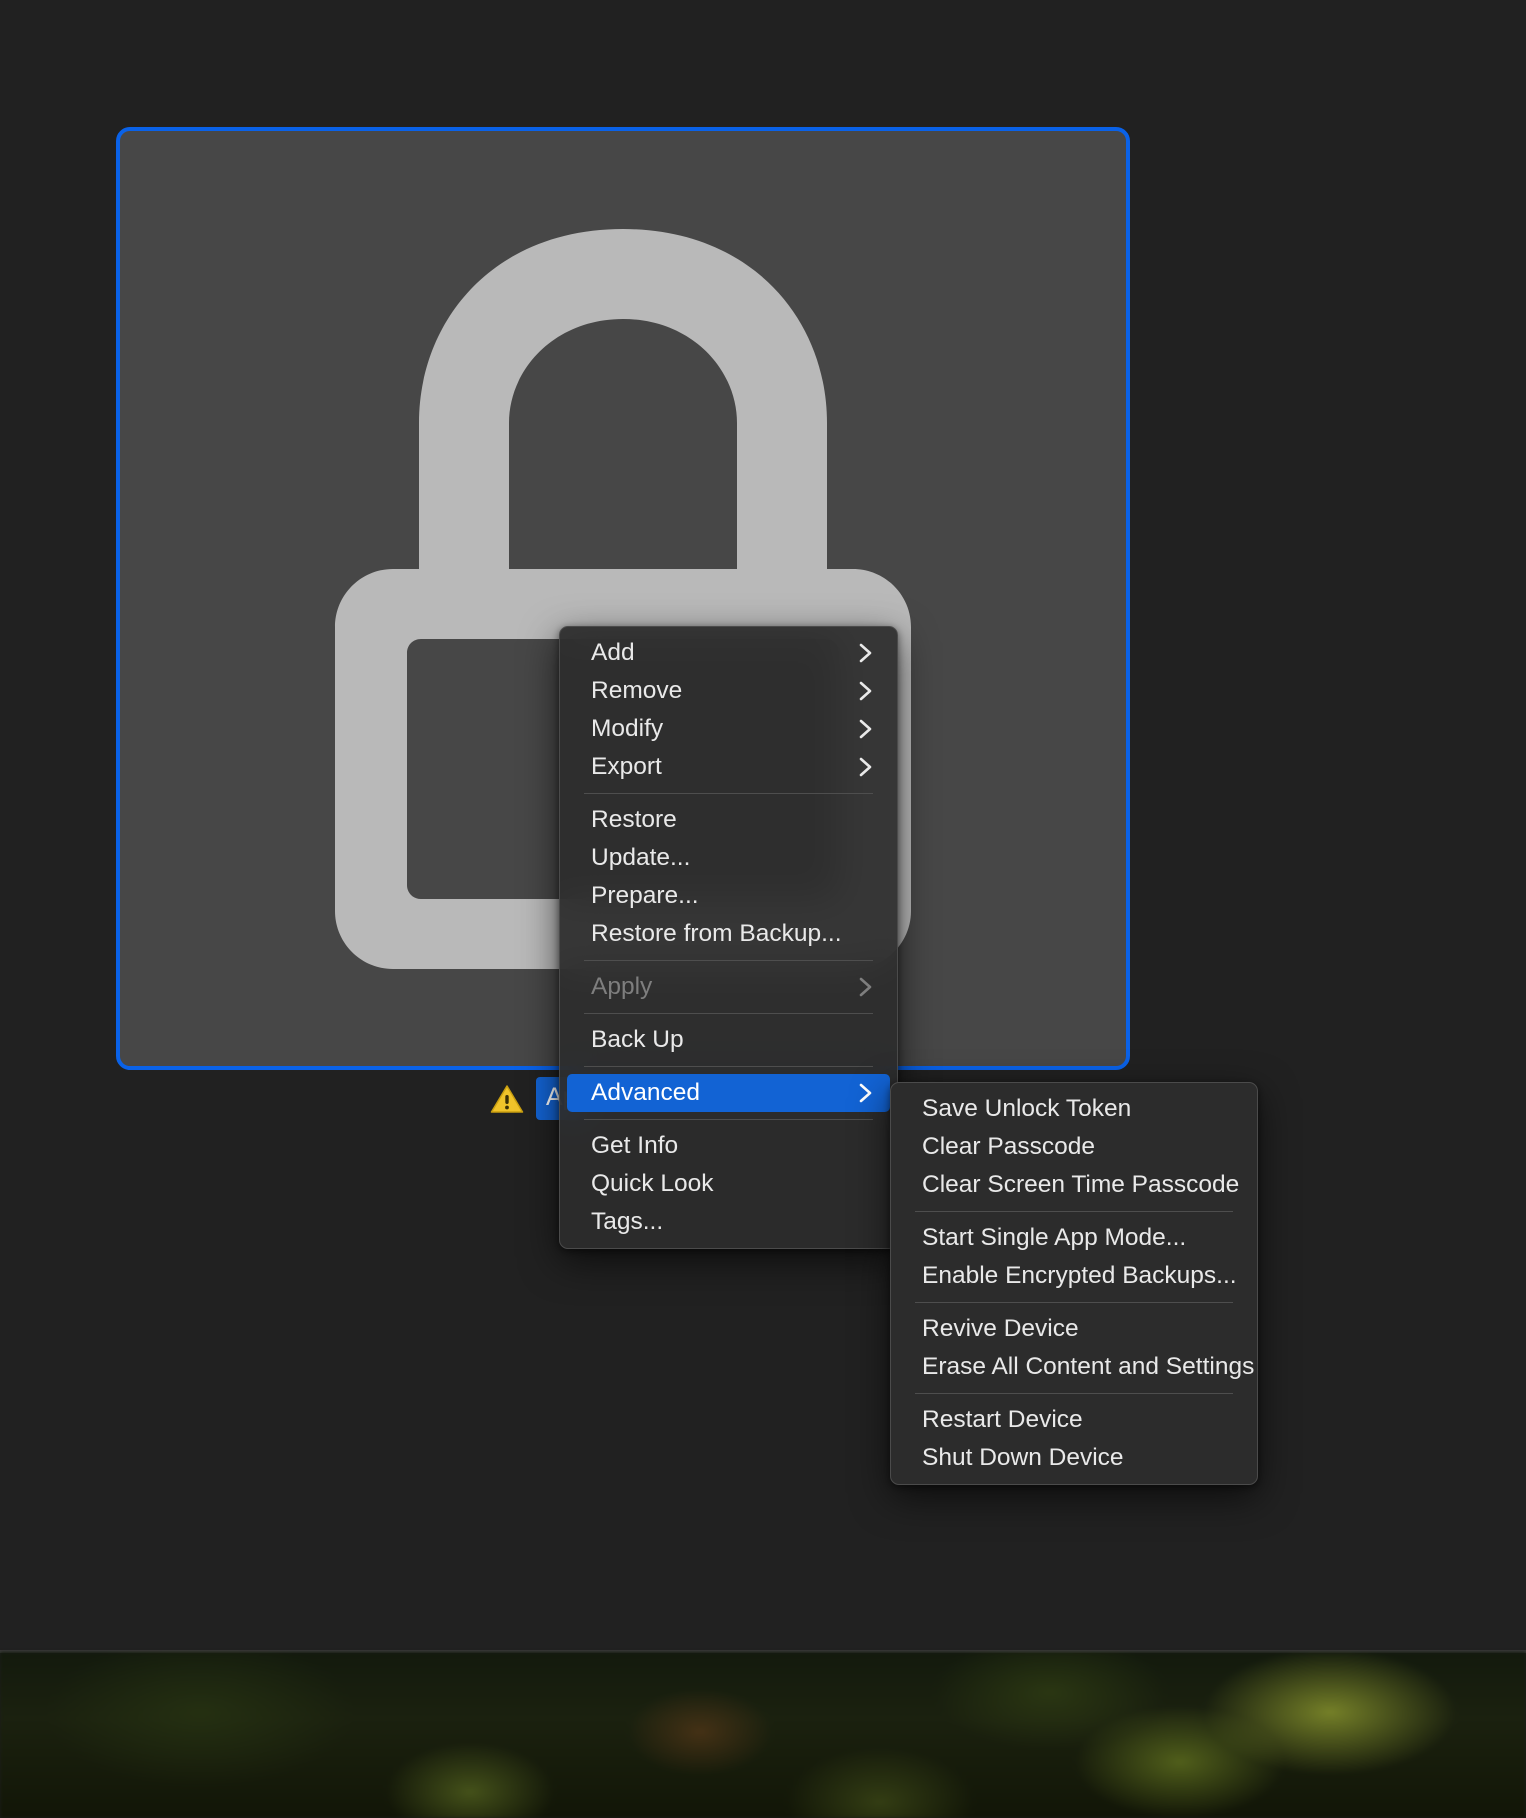 The height and width of the screenshot is (1818, 1526). Describe the element at coordinates (507, 1099) in the screenshot. I see `warning-triangle-icon` at that location.